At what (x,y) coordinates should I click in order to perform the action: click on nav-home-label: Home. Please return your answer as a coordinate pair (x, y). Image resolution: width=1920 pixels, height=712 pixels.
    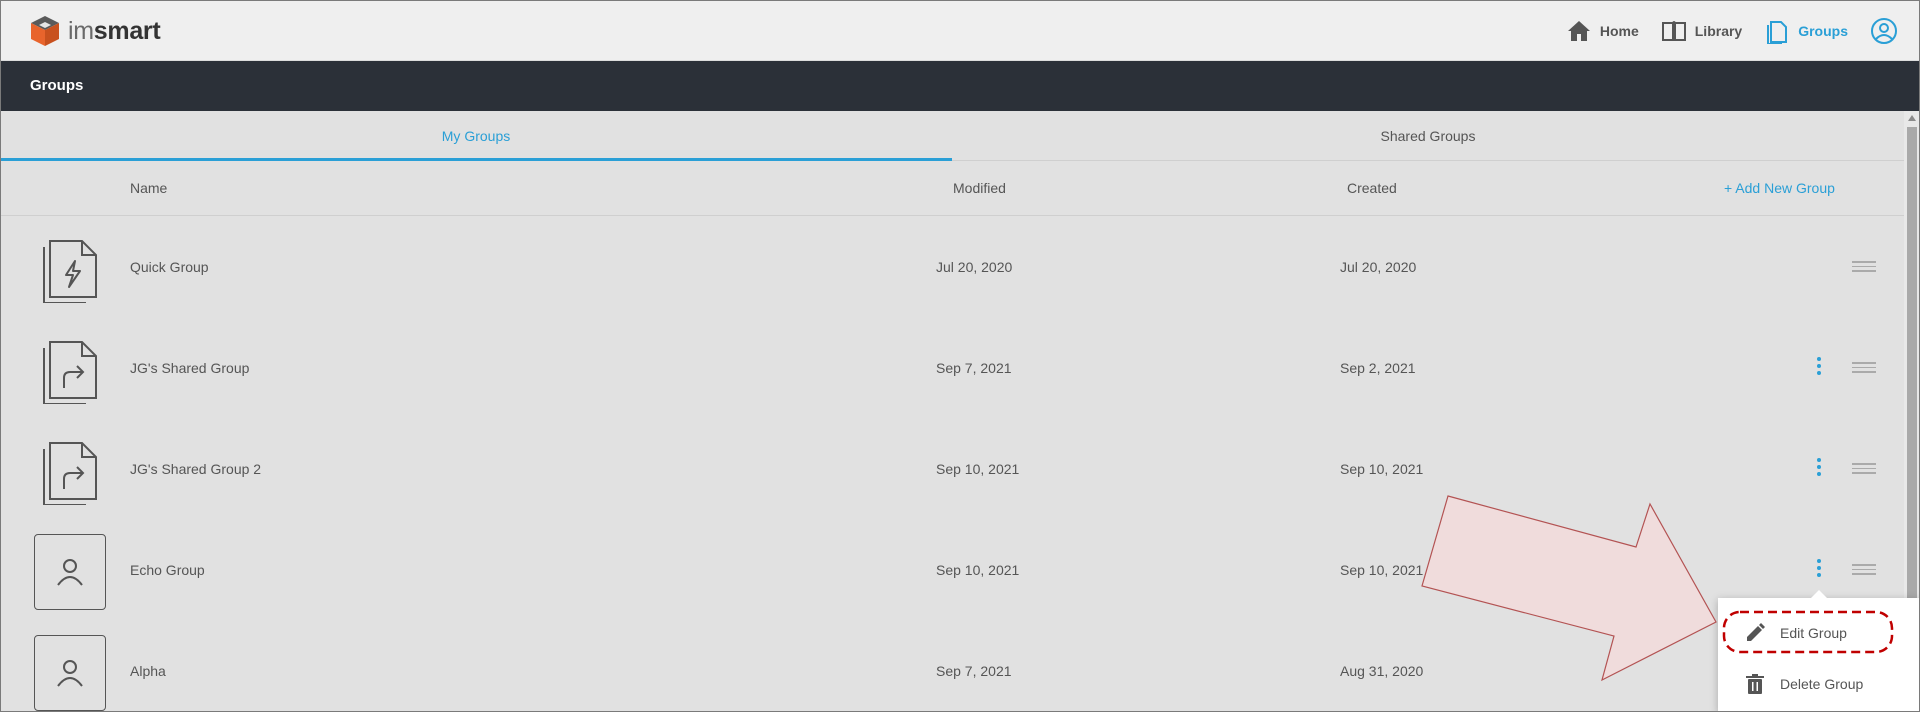
    Looking at the image, I should click on (1619, 30).